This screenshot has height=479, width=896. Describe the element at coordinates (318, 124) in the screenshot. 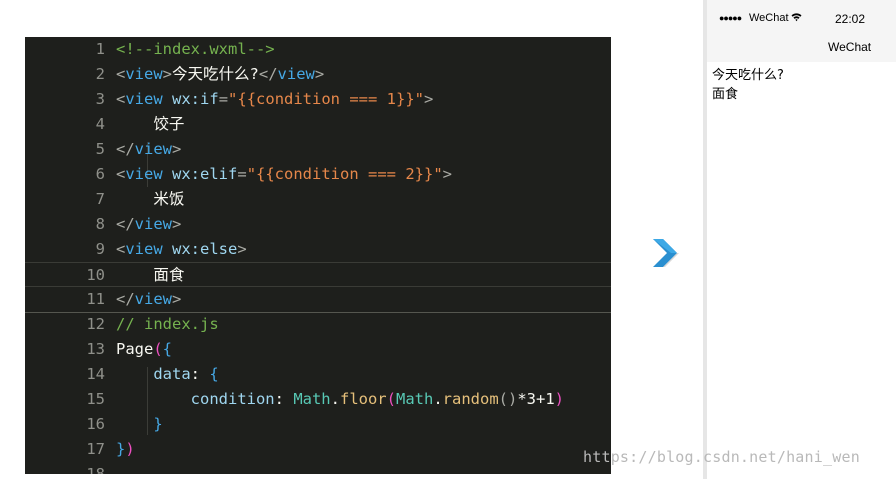

I see `code-line: 4 饺子` at that location.